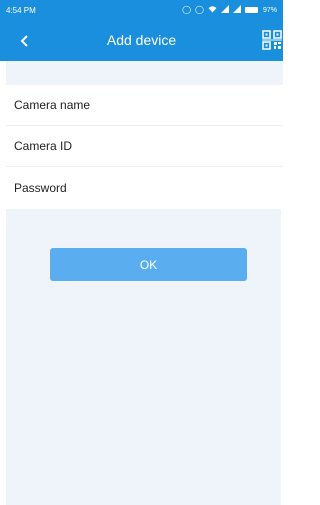  I want to click on ok-button: OK, so click(148, 264).